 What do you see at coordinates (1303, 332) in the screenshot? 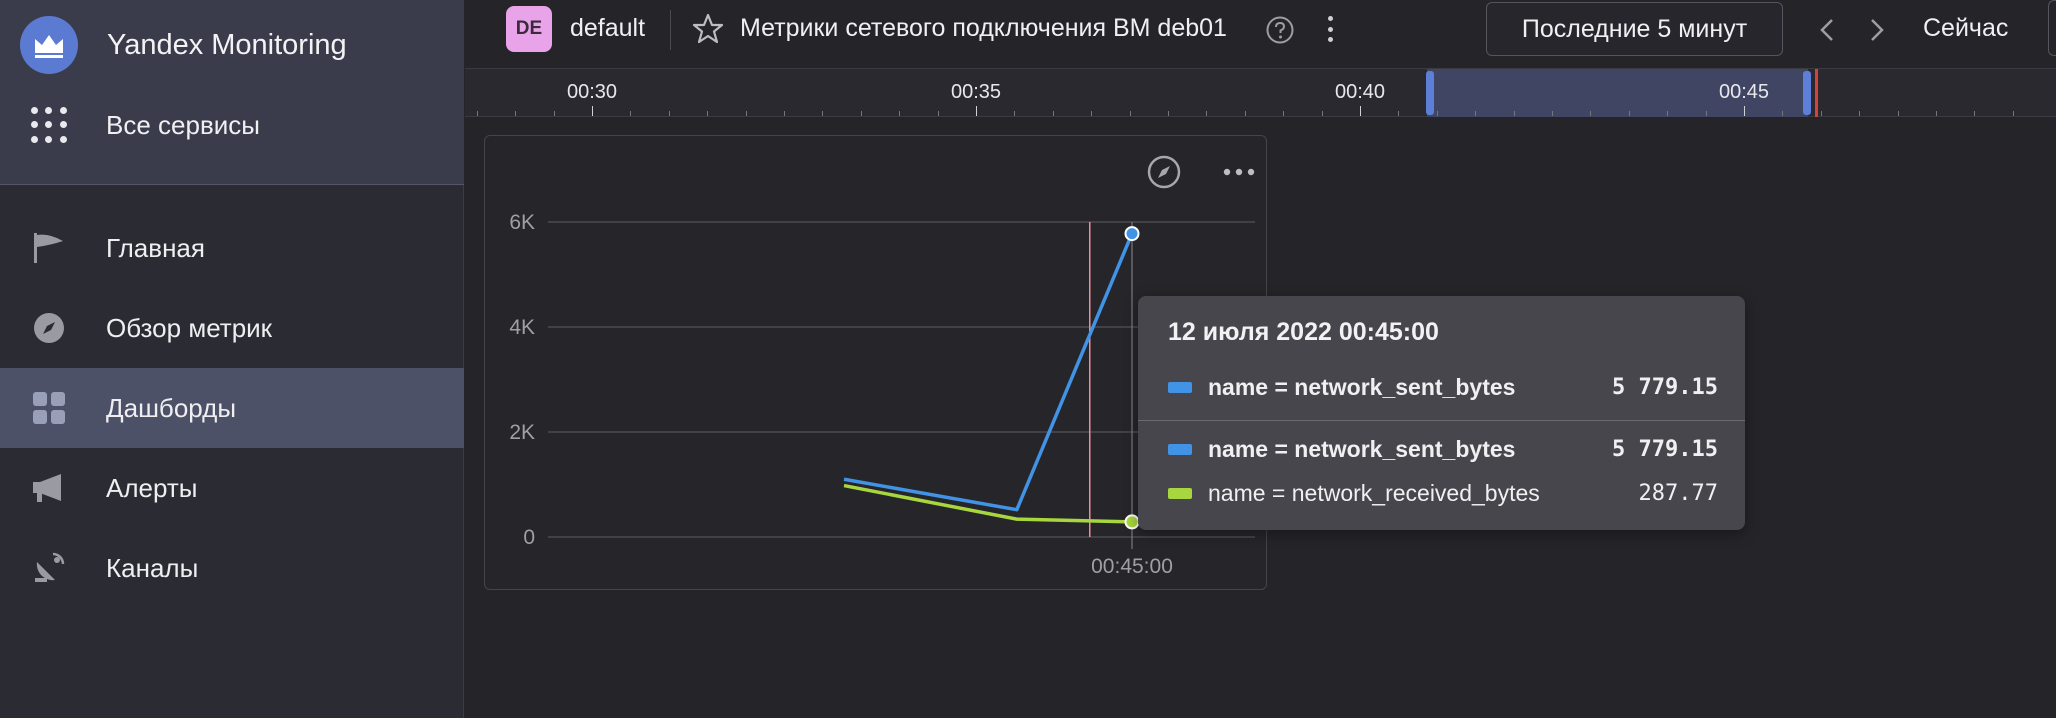
I see `tooltip-date: 12 июля 2022 00:45:00` at bounding box center [1303, 332].